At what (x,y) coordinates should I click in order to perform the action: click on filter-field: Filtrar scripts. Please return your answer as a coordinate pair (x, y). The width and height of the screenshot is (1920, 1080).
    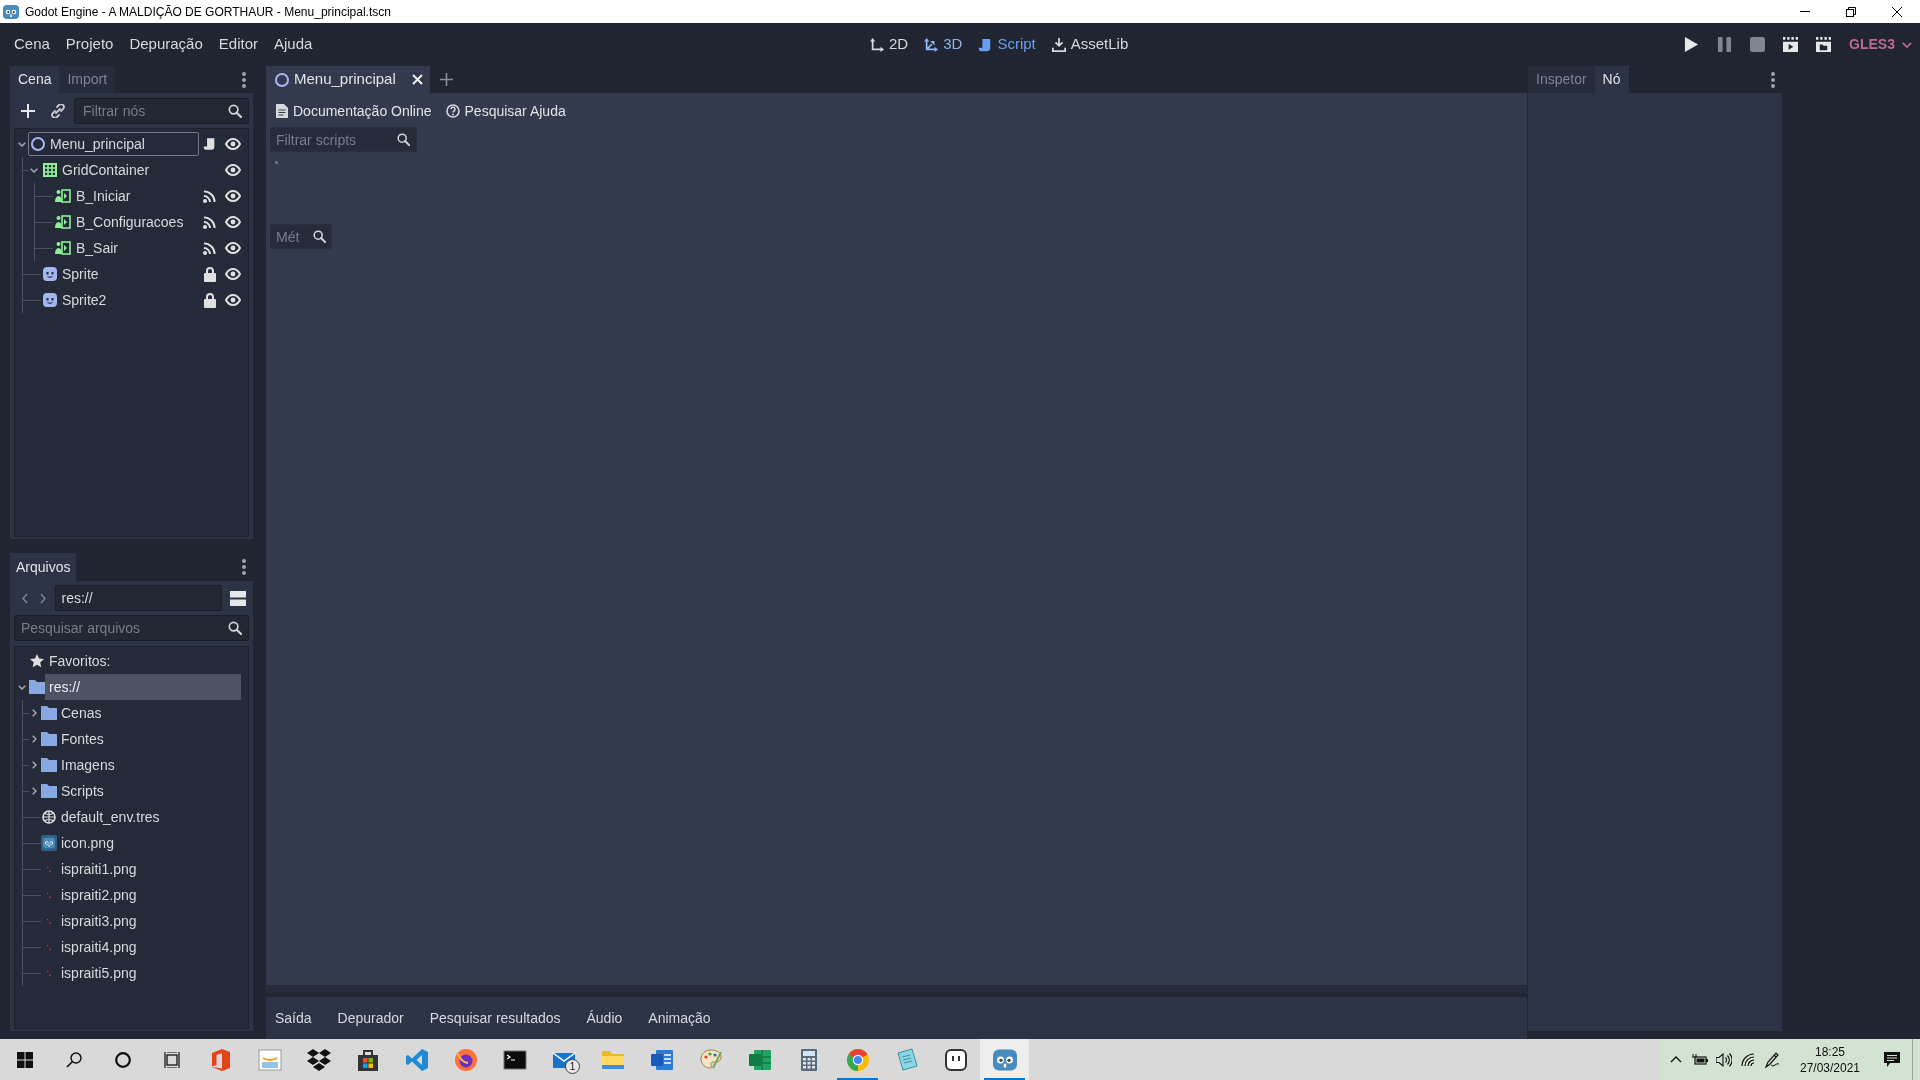
    Looking at the image, I should click on (343, 139).